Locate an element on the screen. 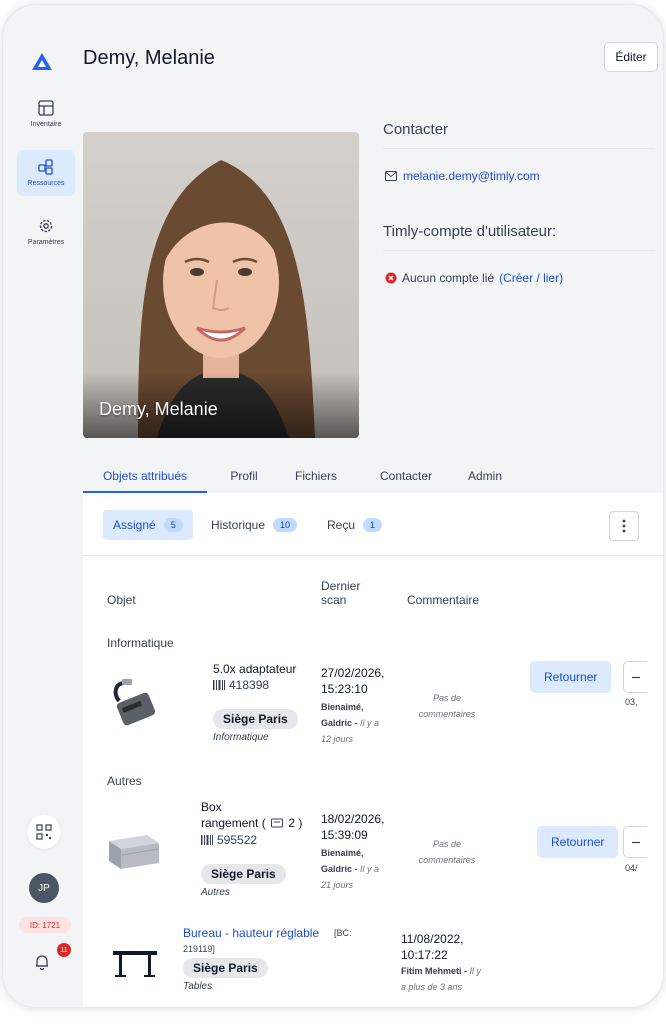 This screenshot has height=1024, width=666. count-badge: 10 is located at coordinates (285, 525).